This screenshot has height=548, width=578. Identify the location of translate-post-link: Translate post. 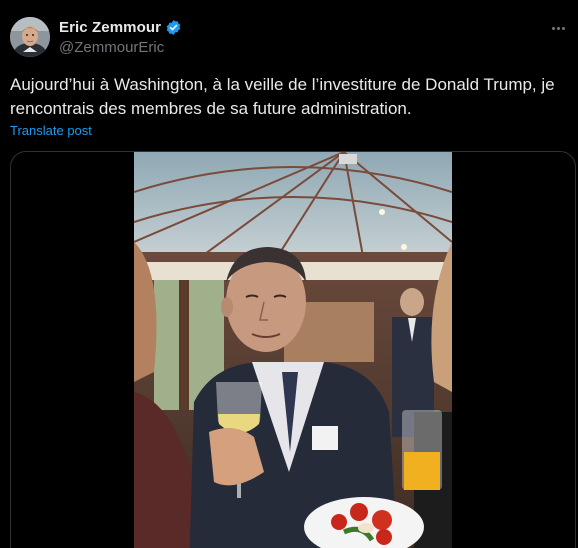
(51, 130).